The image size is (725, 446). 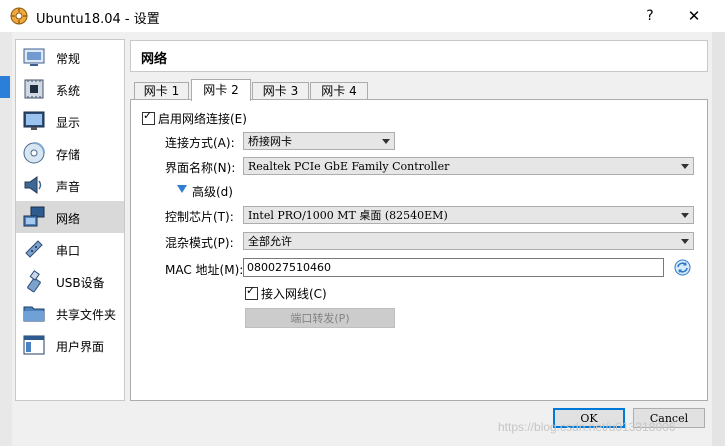 What do you see at coordinates (34, 249) in the screenshot?
I see `serial-port-icon` at bounding box center [34, 249].